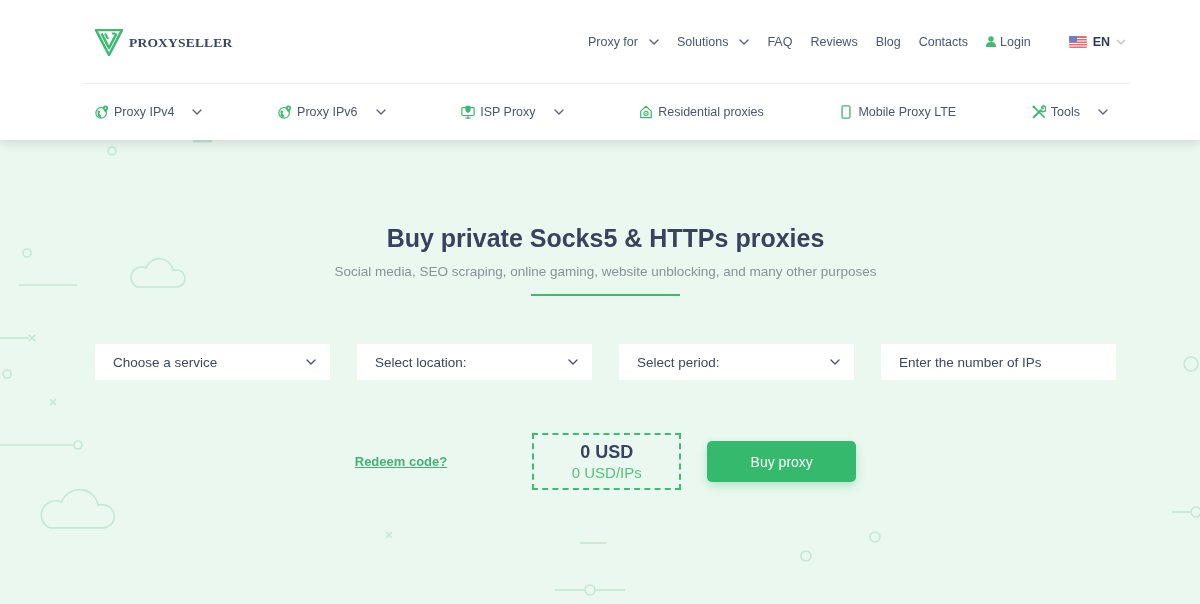  What do you see at coordinates (1121, 41) in the screenshot?
I see `chevron-down-icon` at bounding box center [1121, 41].